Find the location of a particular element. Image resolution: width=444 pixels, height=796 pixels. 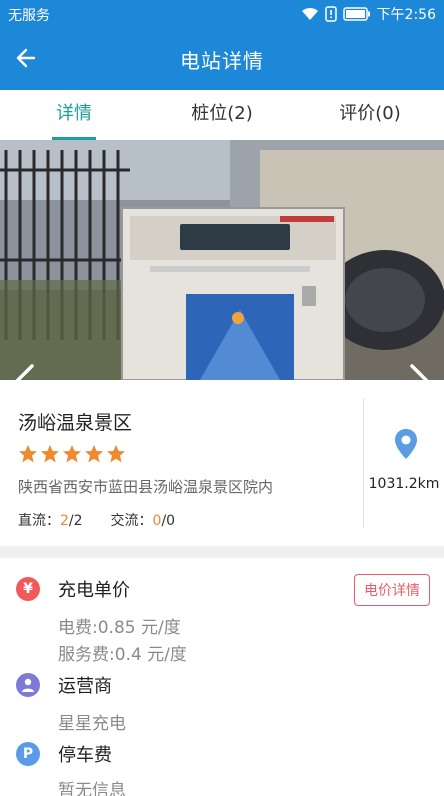

dc-ports: 直流：2/2 is located at coordinates (50, 520).